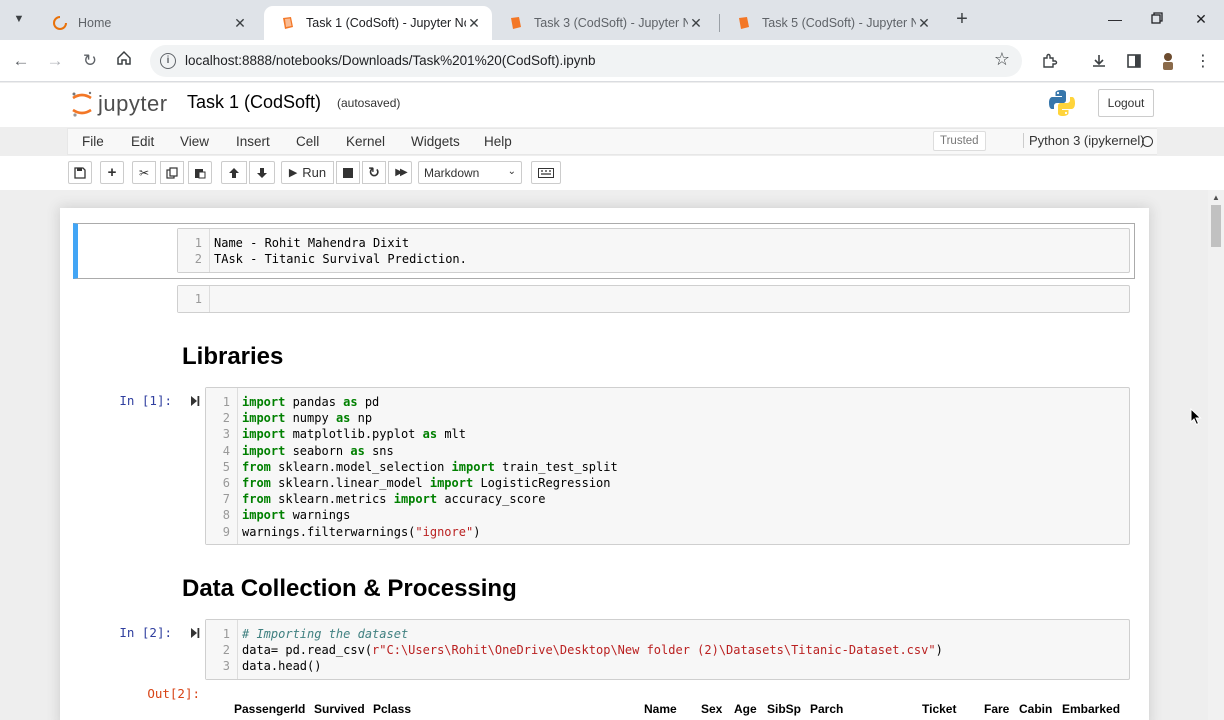 The width and height of the screenshot is (1224, 720). Describe the element at coordinates (339, 709) in the screenshot. I see `df-column-header: Survived` at that location.